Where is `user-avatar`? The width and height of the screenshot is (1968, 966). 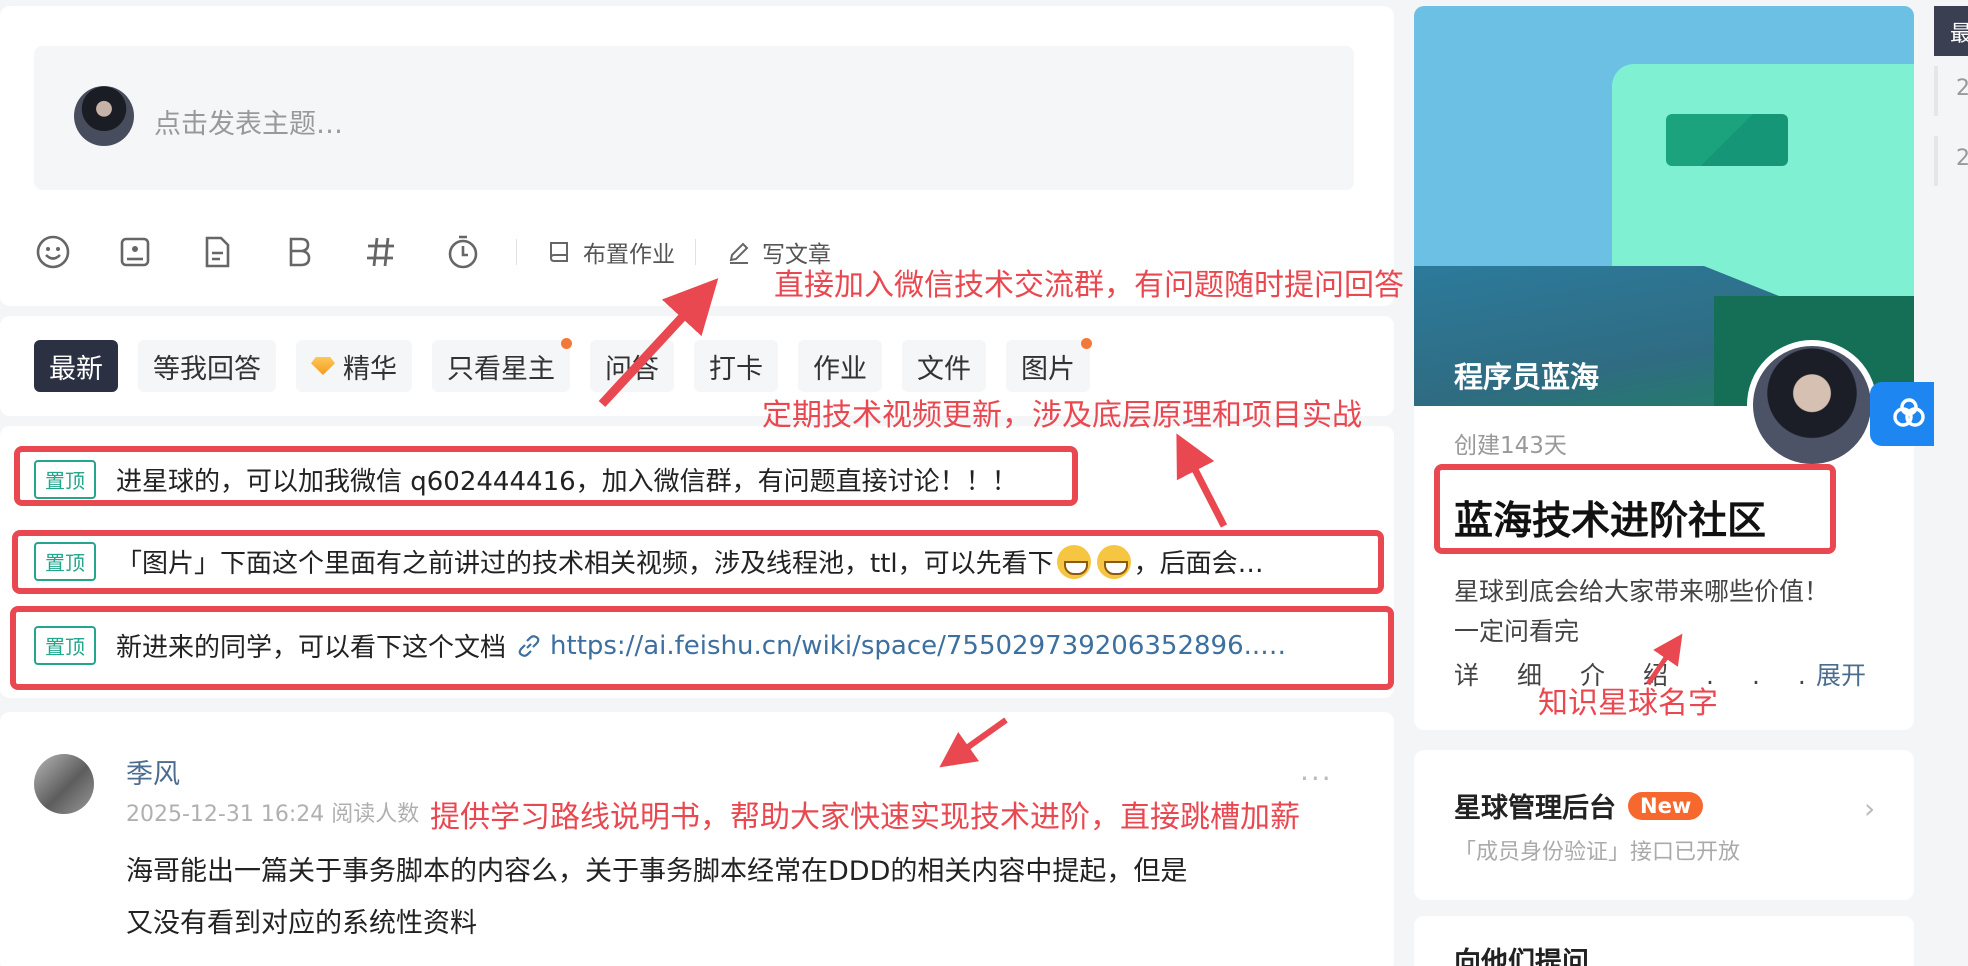
user-avatar is located at coordinates (104, 116).